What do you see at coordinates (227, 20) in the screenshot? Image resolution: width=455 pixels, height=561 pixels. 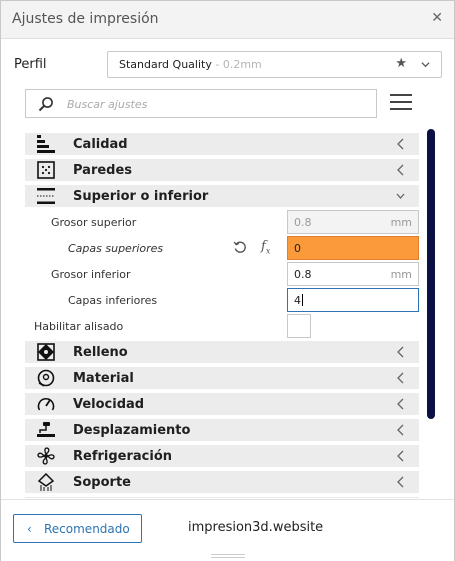 I see `title-bar: Ajustes de impresión ✕` at bounding box center [227, 20].